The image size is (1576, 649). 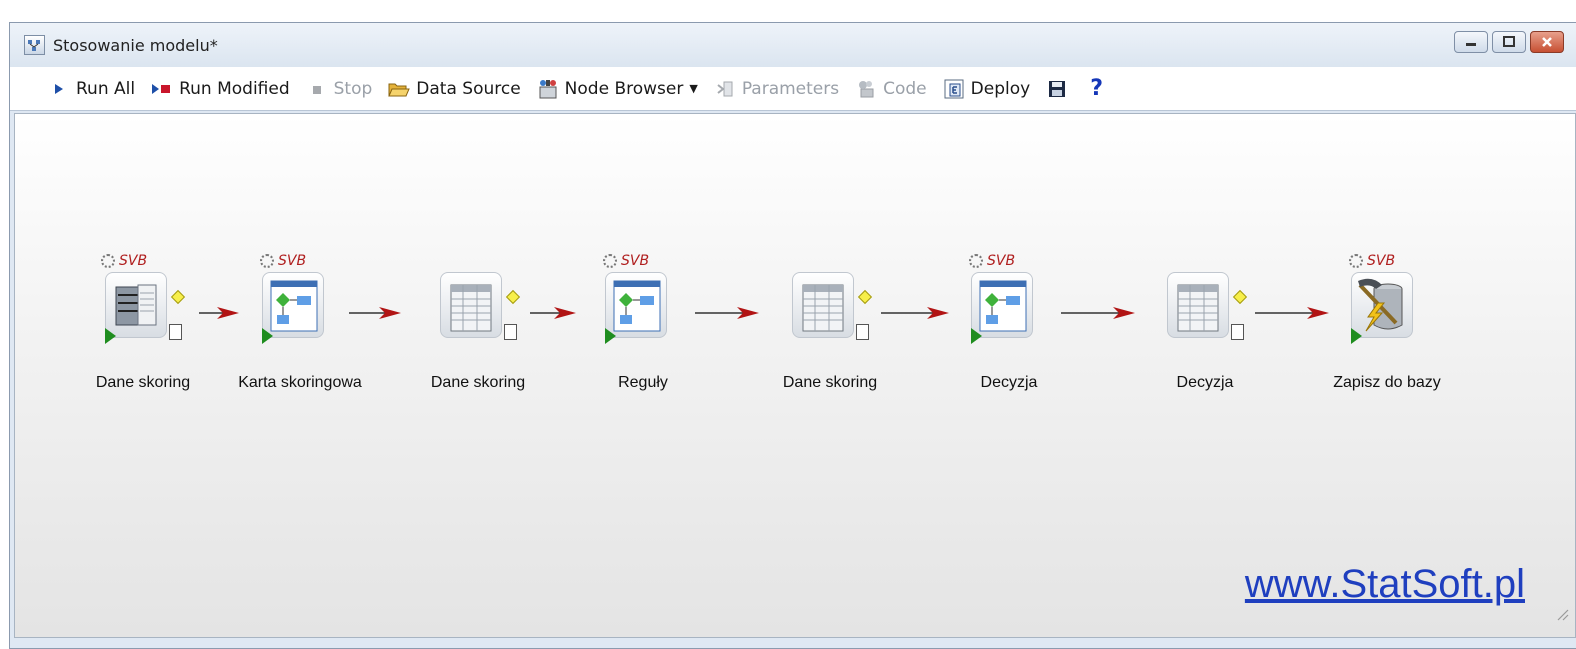 What do you see at coordinates (643, 325) in the screenshot?
I see `node-reguly: SVB Reguły` at bounding box center [643, 325].